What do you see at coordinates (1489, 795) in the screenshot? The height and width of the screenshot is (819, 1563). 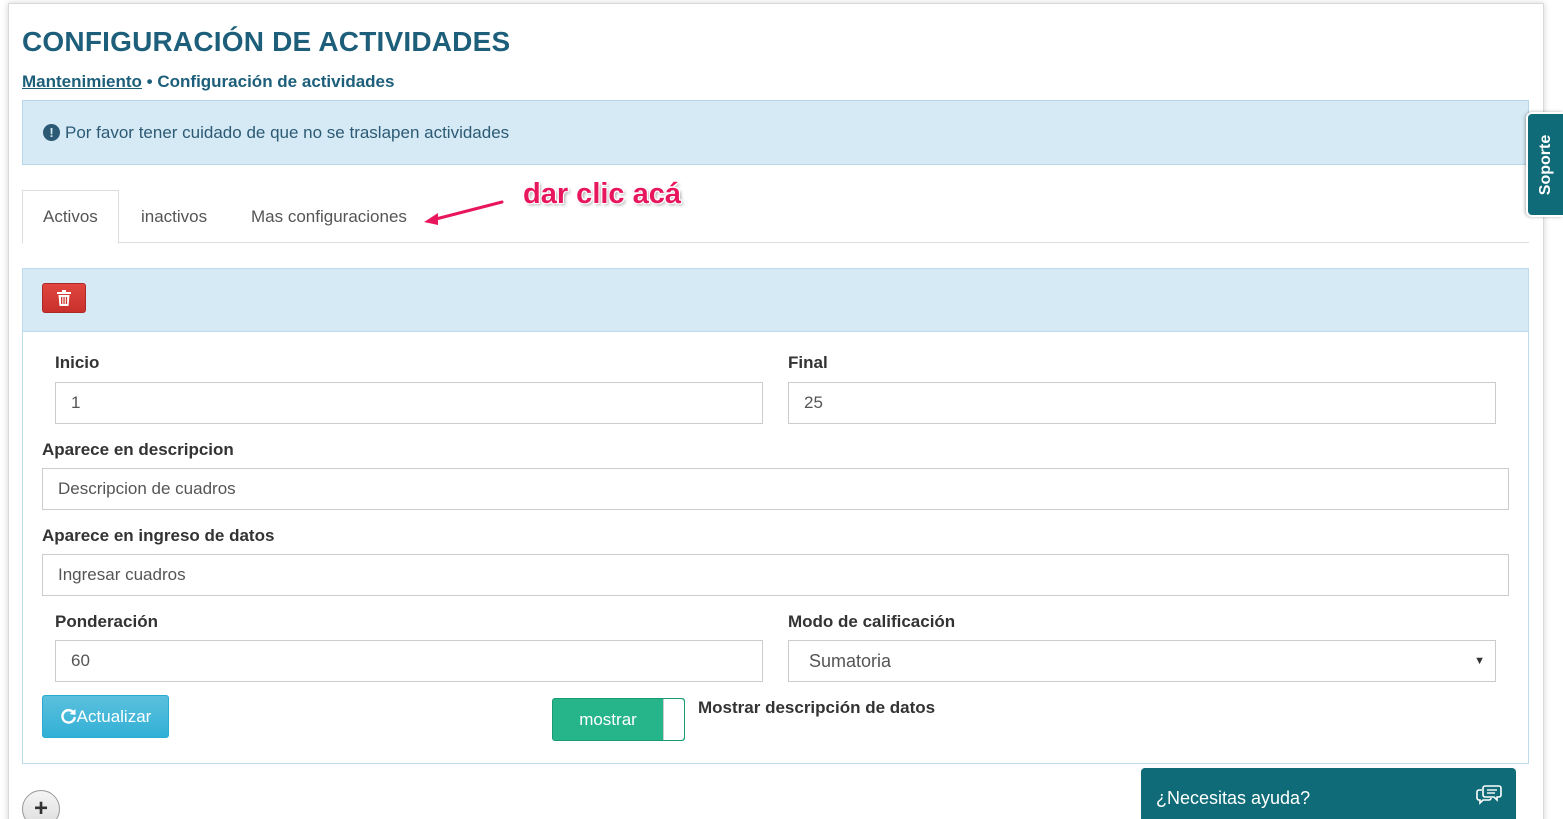 I see `chat-bubbles-icon` at bounding box center [1489, 795].